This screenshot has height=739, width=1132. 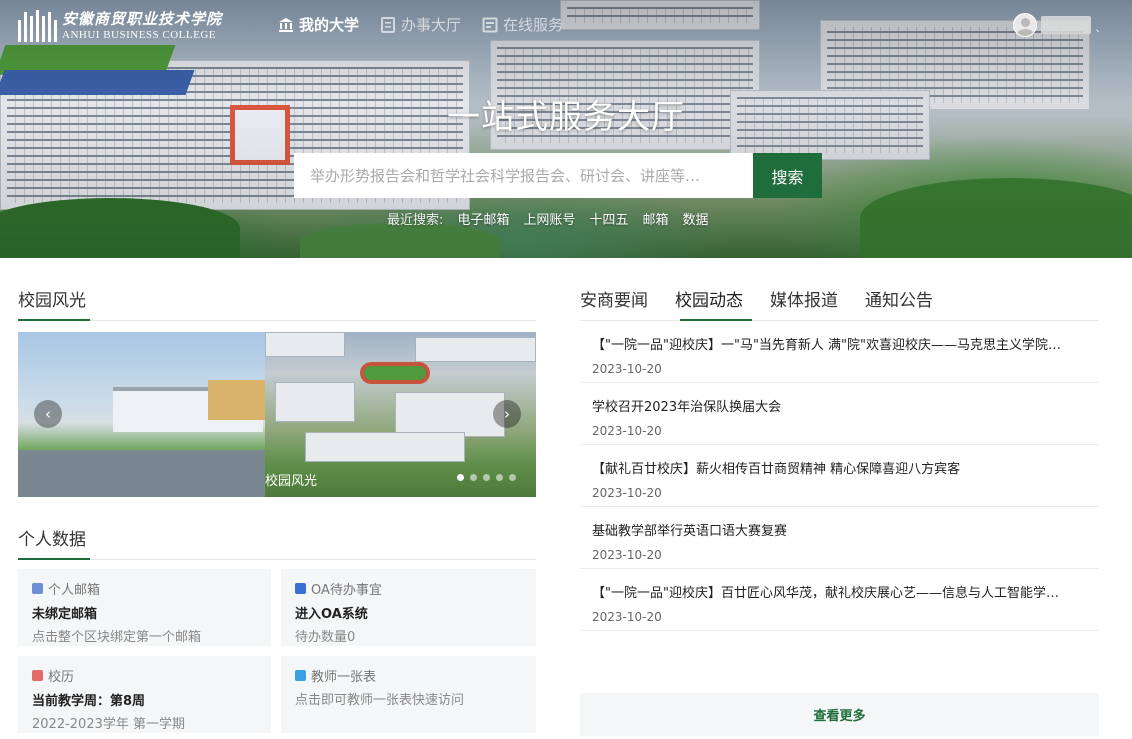 I want to click on news-list-item: 【献礼百廿校庆】薪火相传百廿商贸精神 精心保障喜迎八方宾客 2023-10-20, so click(x=839, y=476).